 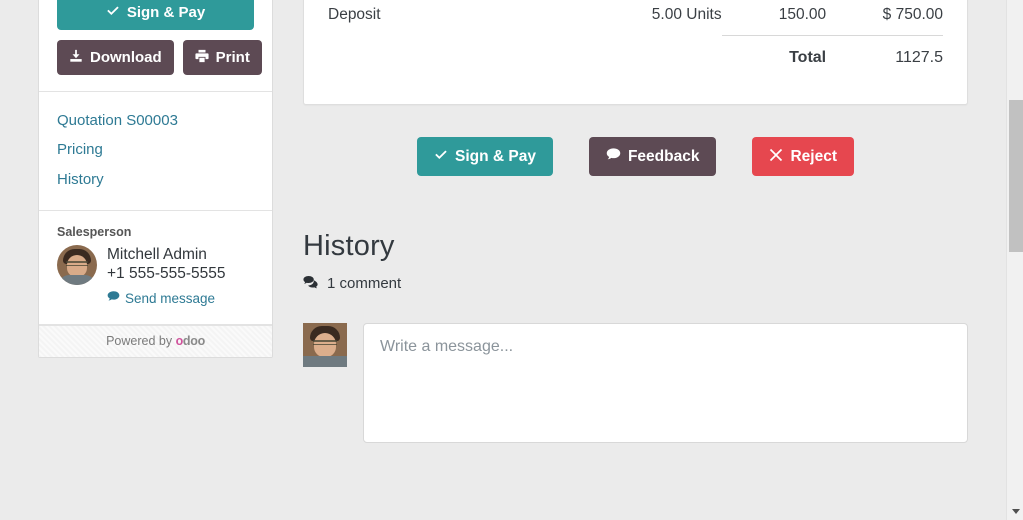 I want to click on message-input, so click(x=665, y=382).